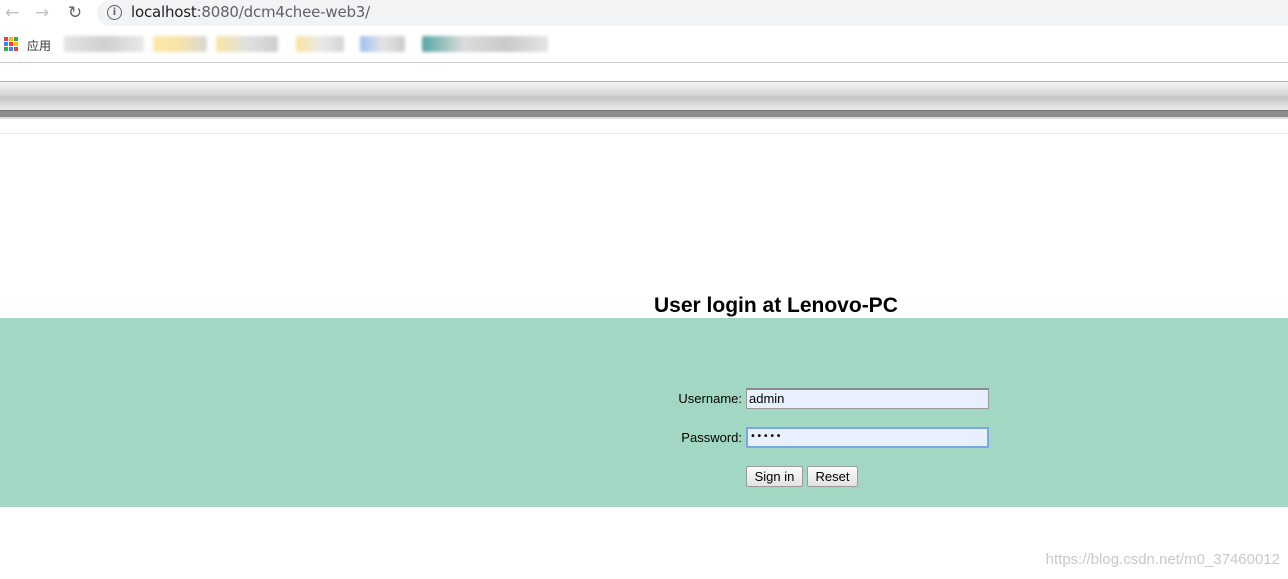  I want to click on header-dark-stripe, so click(644, 113).